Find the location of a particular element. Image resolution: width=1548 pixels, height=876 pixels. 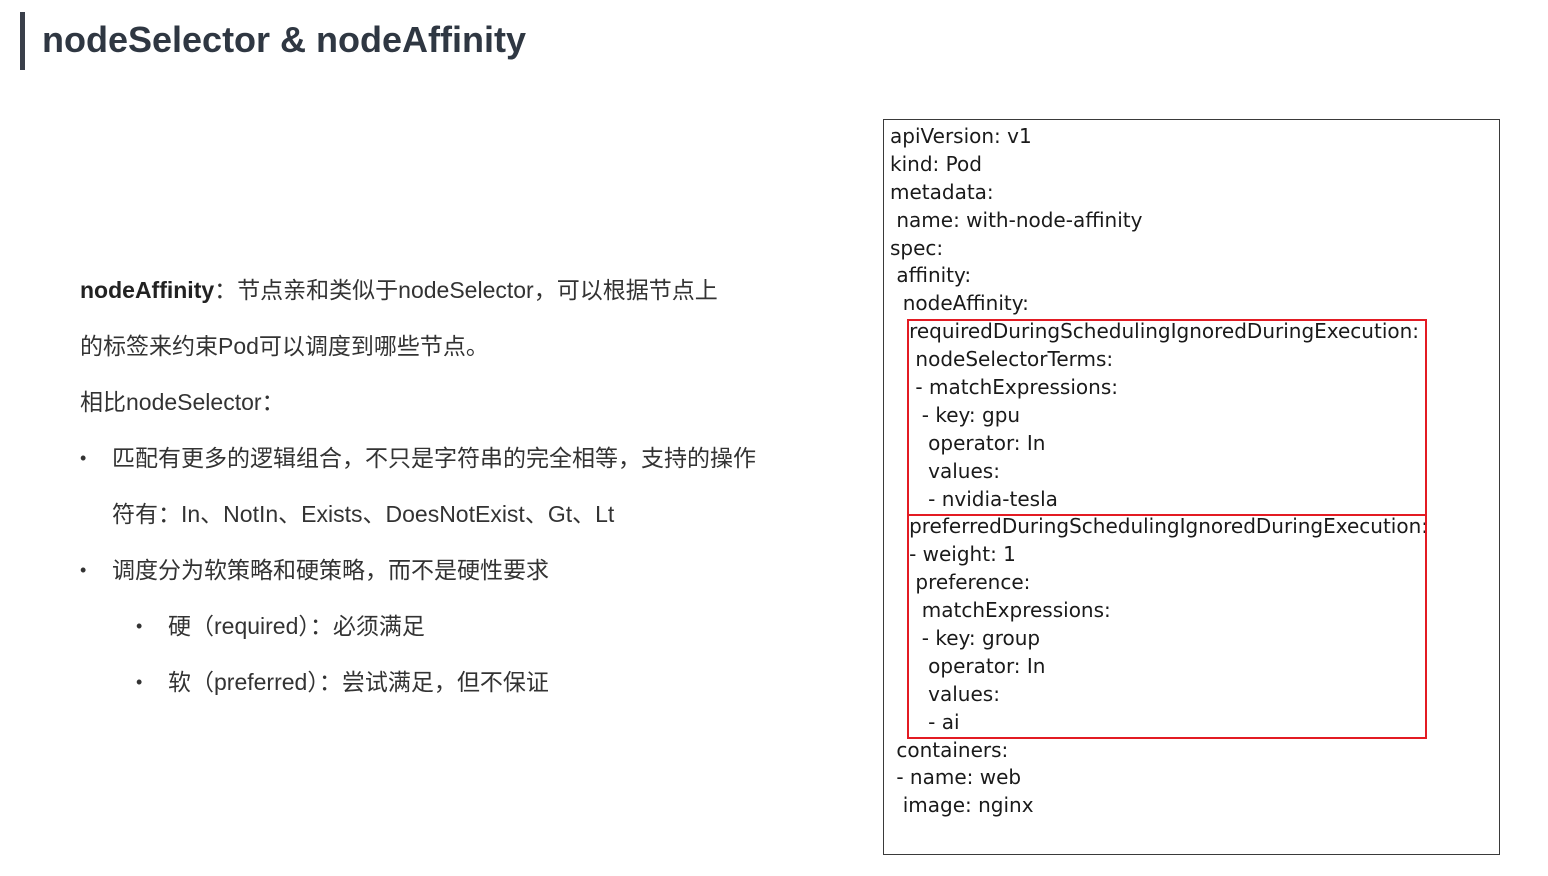

code-line: kind: Pod is located at coordinates (936, 163).